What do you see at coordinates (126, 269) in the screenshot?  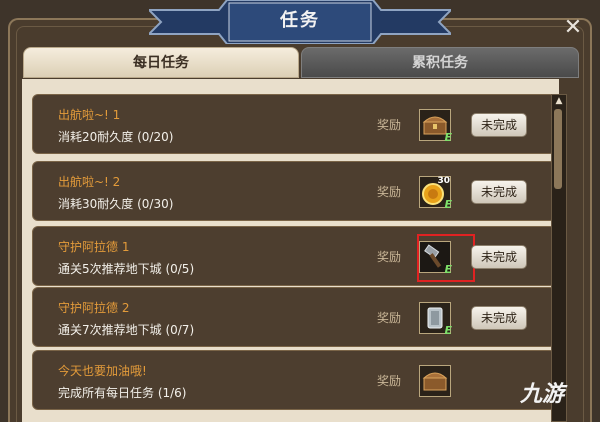 I see `task-description: 通关5次推荐地下城 (0/5)` at bounding box center [126, 269].